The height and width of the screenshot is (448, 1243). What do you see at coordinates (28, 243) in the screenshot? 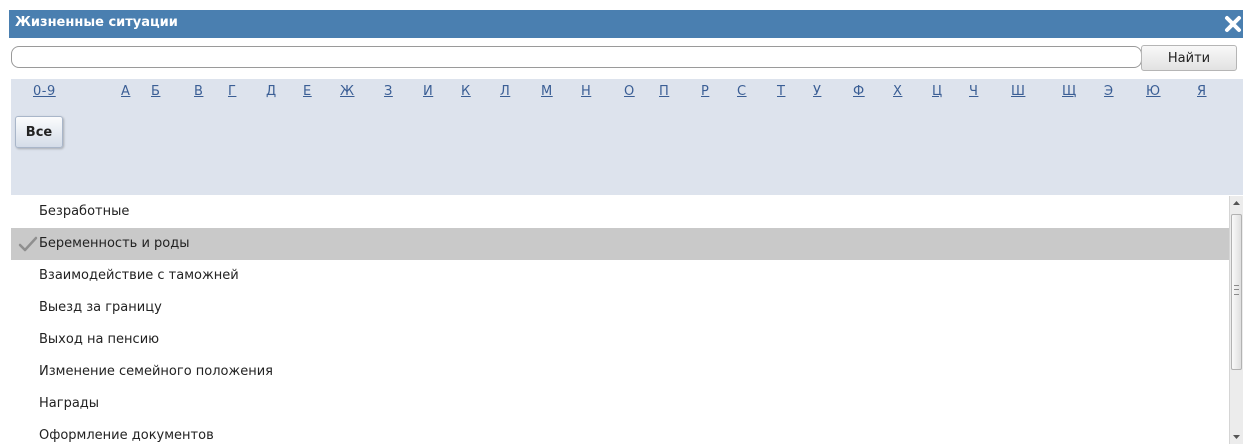
I see `check-icon` at bounding box center [28, 243].